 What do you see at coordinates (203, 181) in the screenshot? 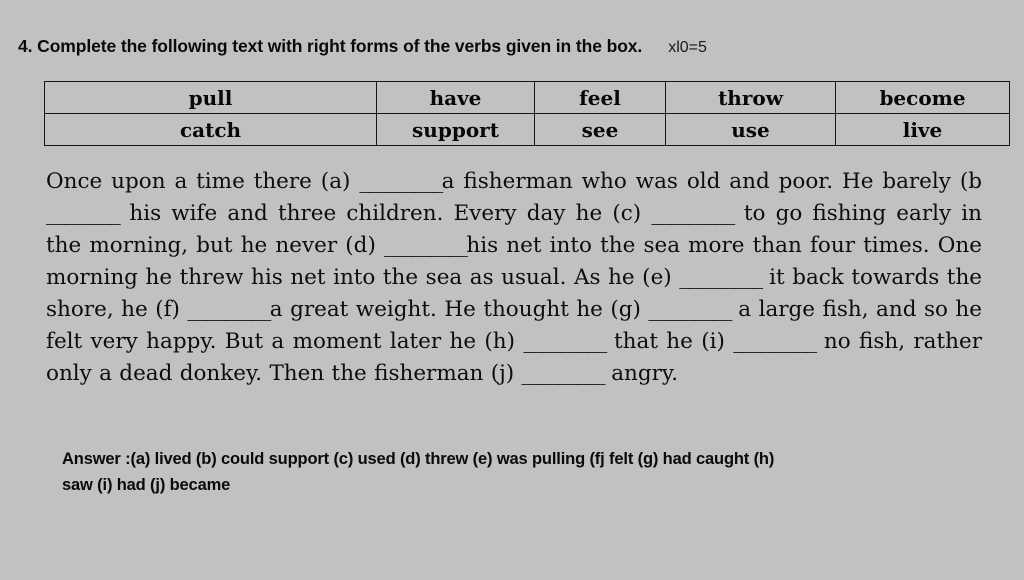
I see `passage-text-1: Once upon a time there (a)` at bounding box center [203, 181].